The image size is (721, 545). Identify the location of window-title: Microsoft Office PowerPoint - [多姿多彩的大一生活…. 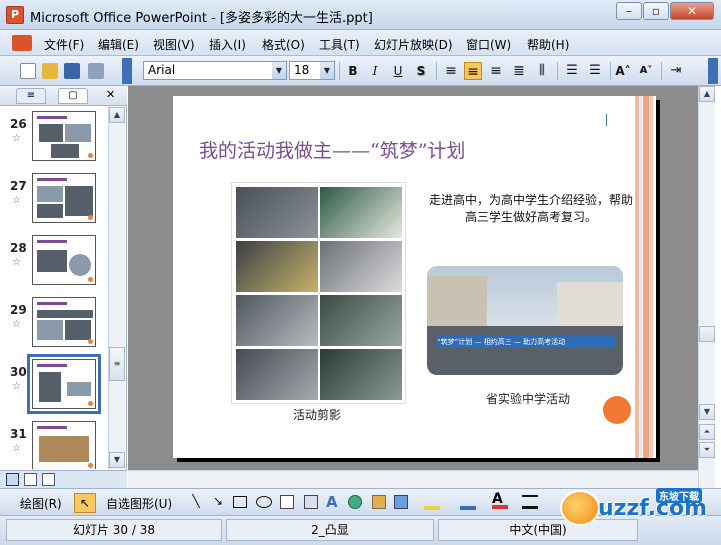
(201, 18).